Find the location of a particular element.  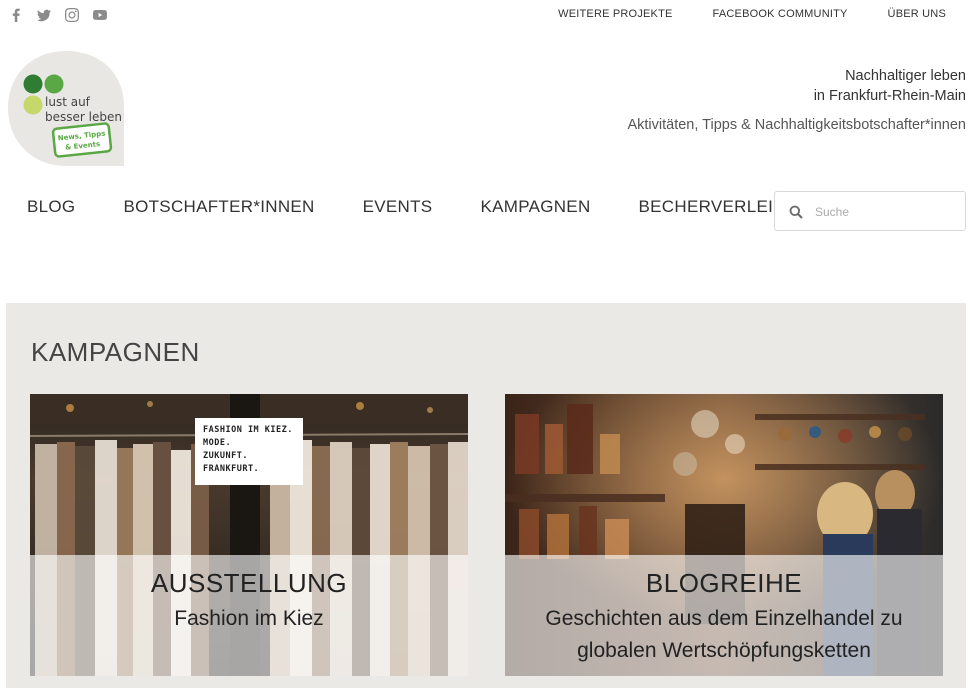

top-link-weitere-projekte: WEITERE PROJEKTE is located at coordinates (615, 14).